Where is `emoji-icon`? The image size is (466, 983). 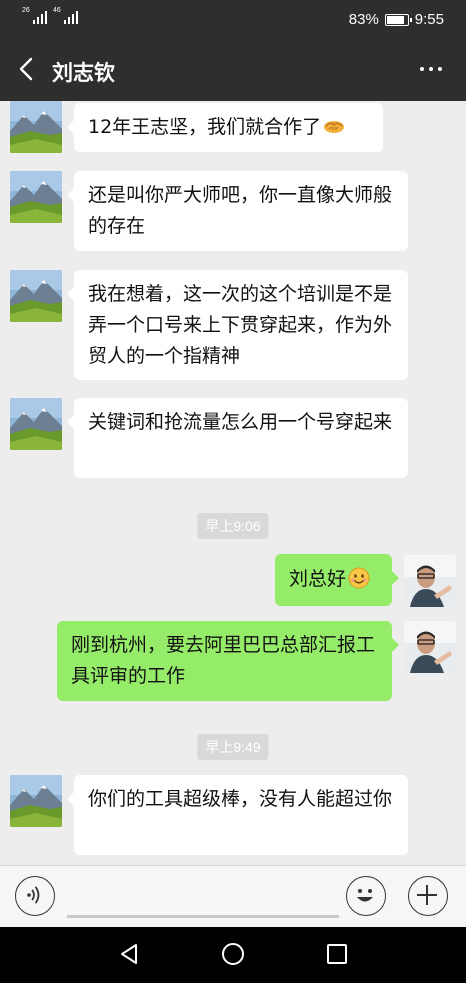 emoji-icon is located at coordinates (365, 895).